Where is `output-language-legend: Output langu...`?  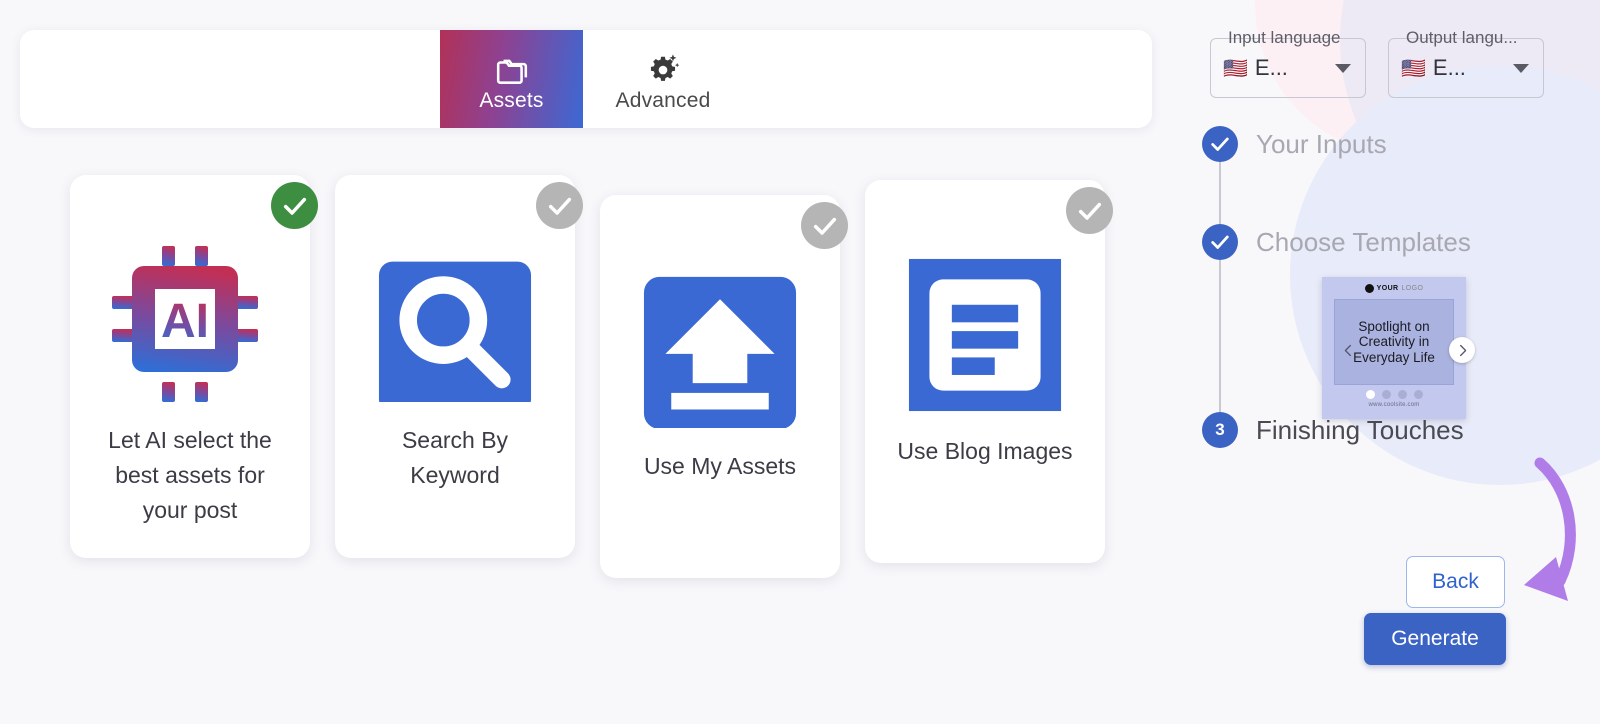
output-language-legend: Output langu... is located at coordinates (1462, 37).